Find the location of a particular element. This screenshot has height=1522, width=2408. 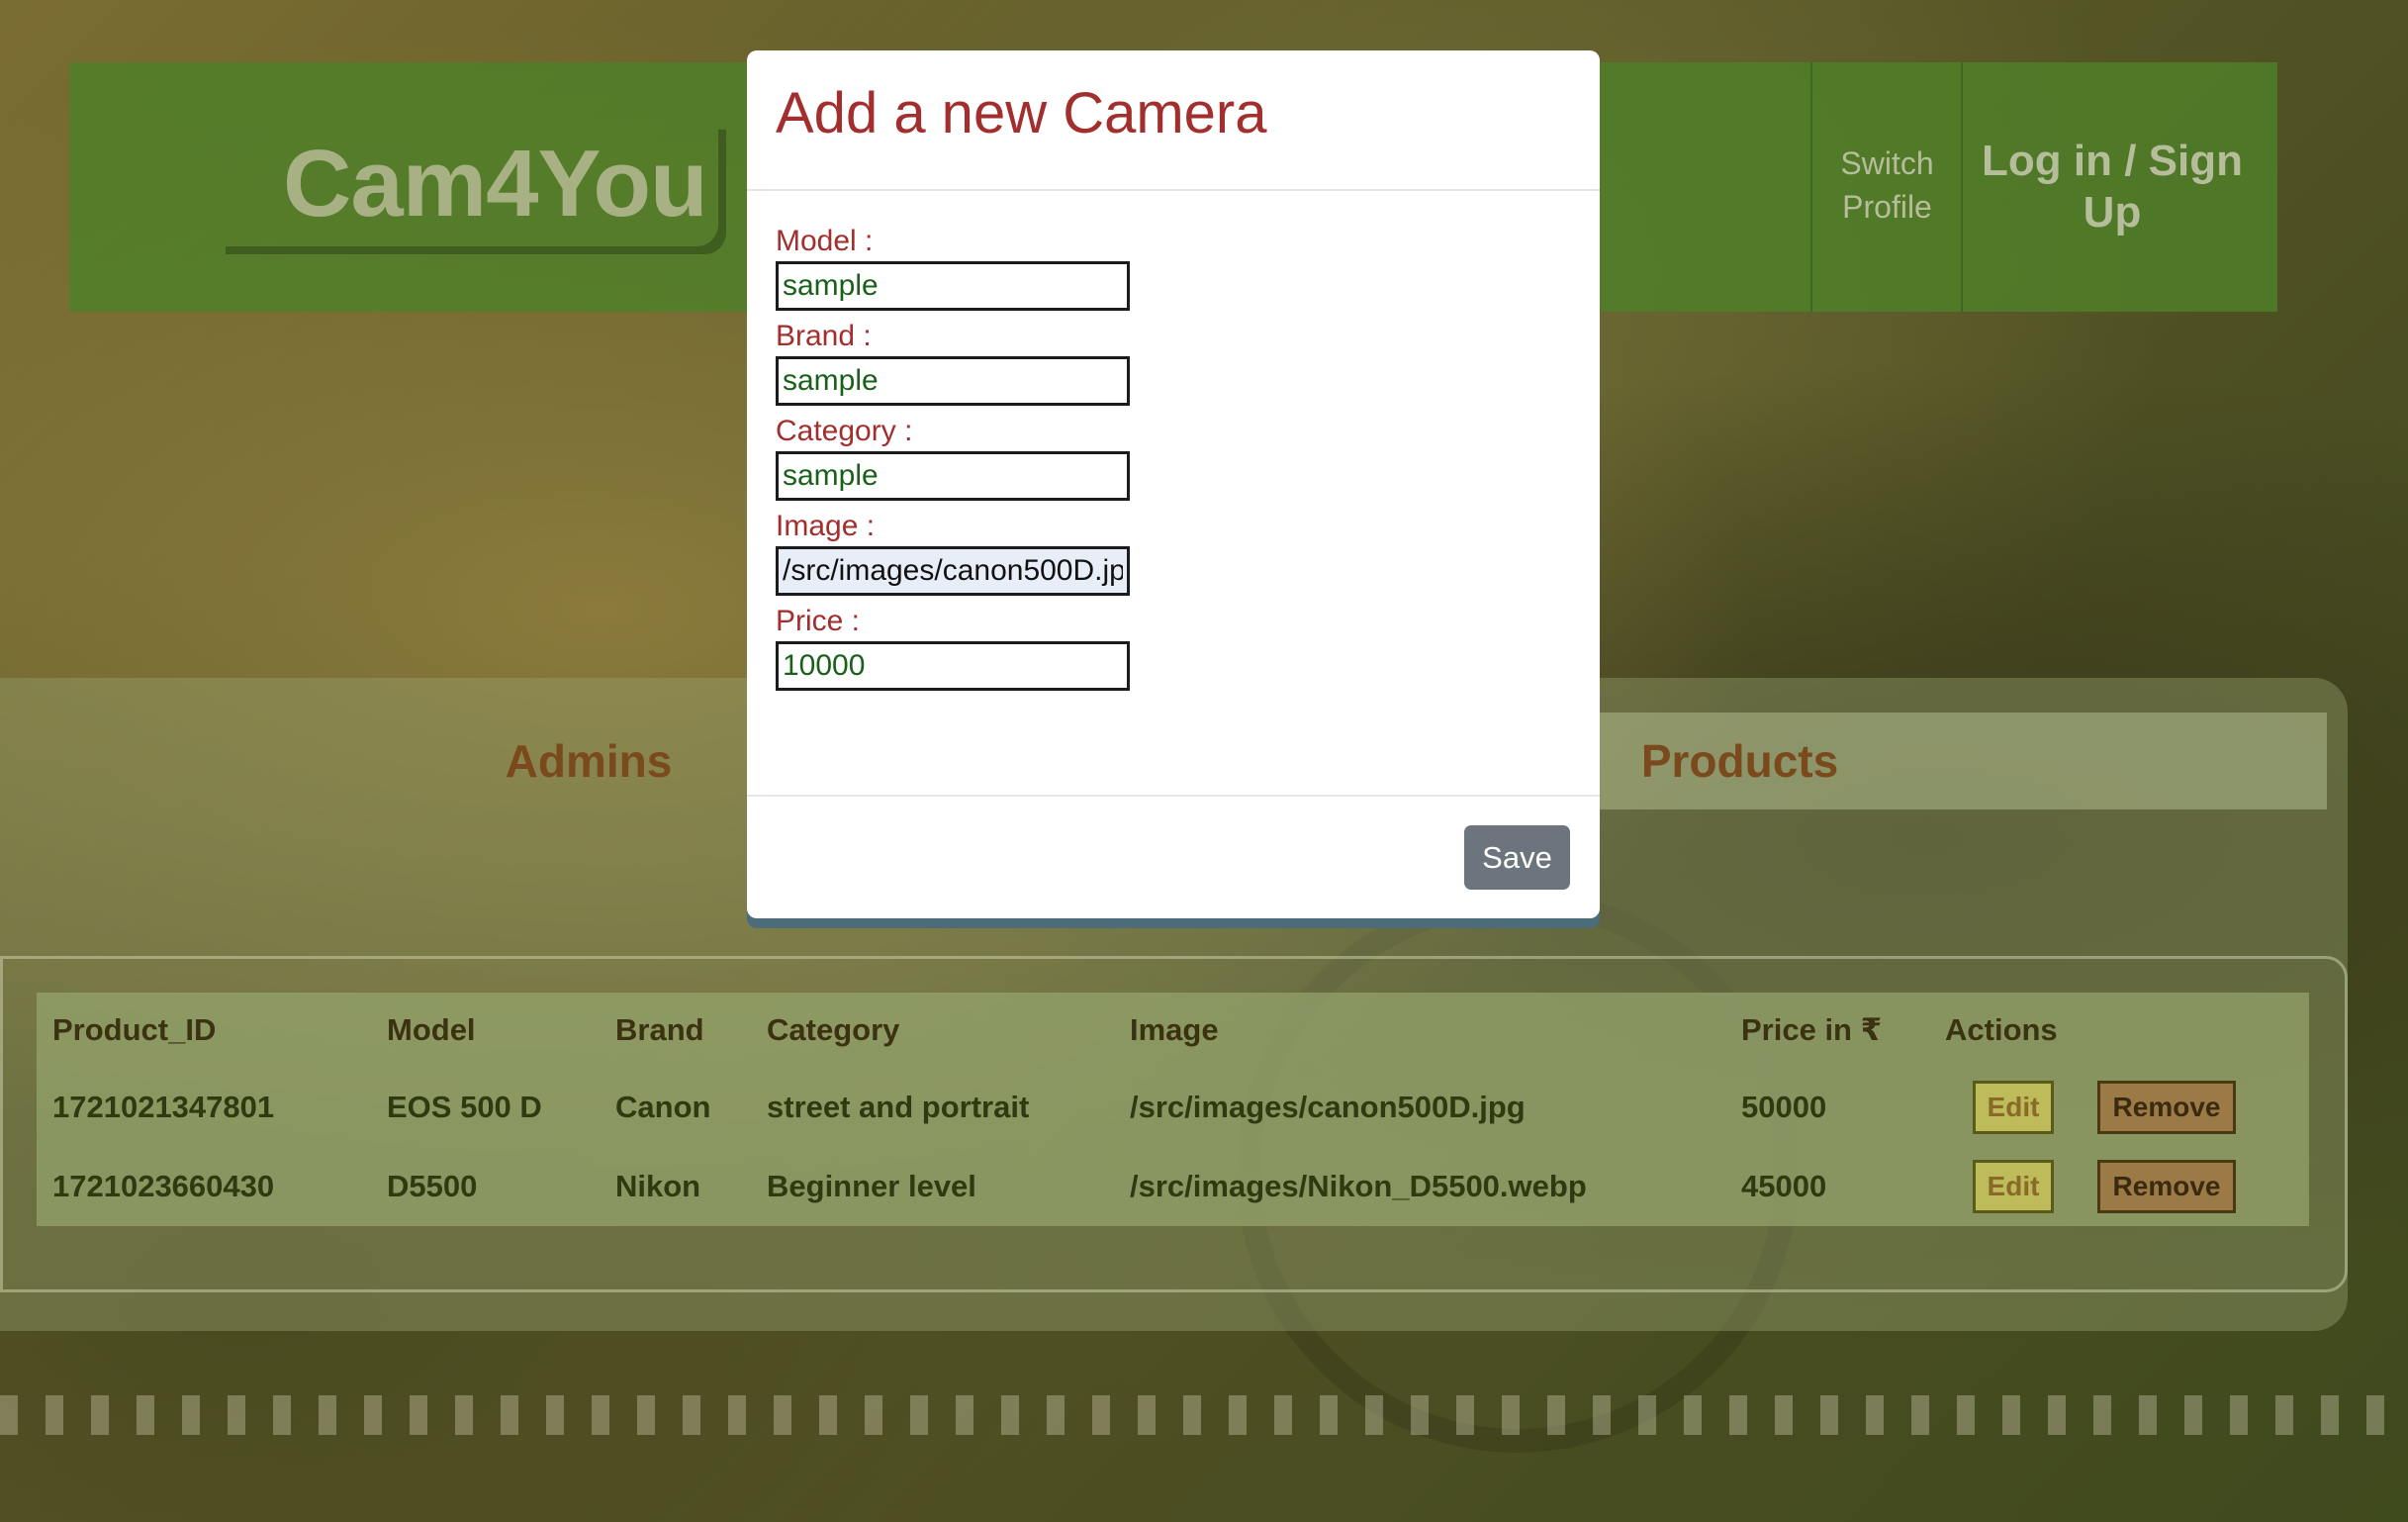

login-signup-label: Log in / Sign Up is located at coordinates (2112, 187).